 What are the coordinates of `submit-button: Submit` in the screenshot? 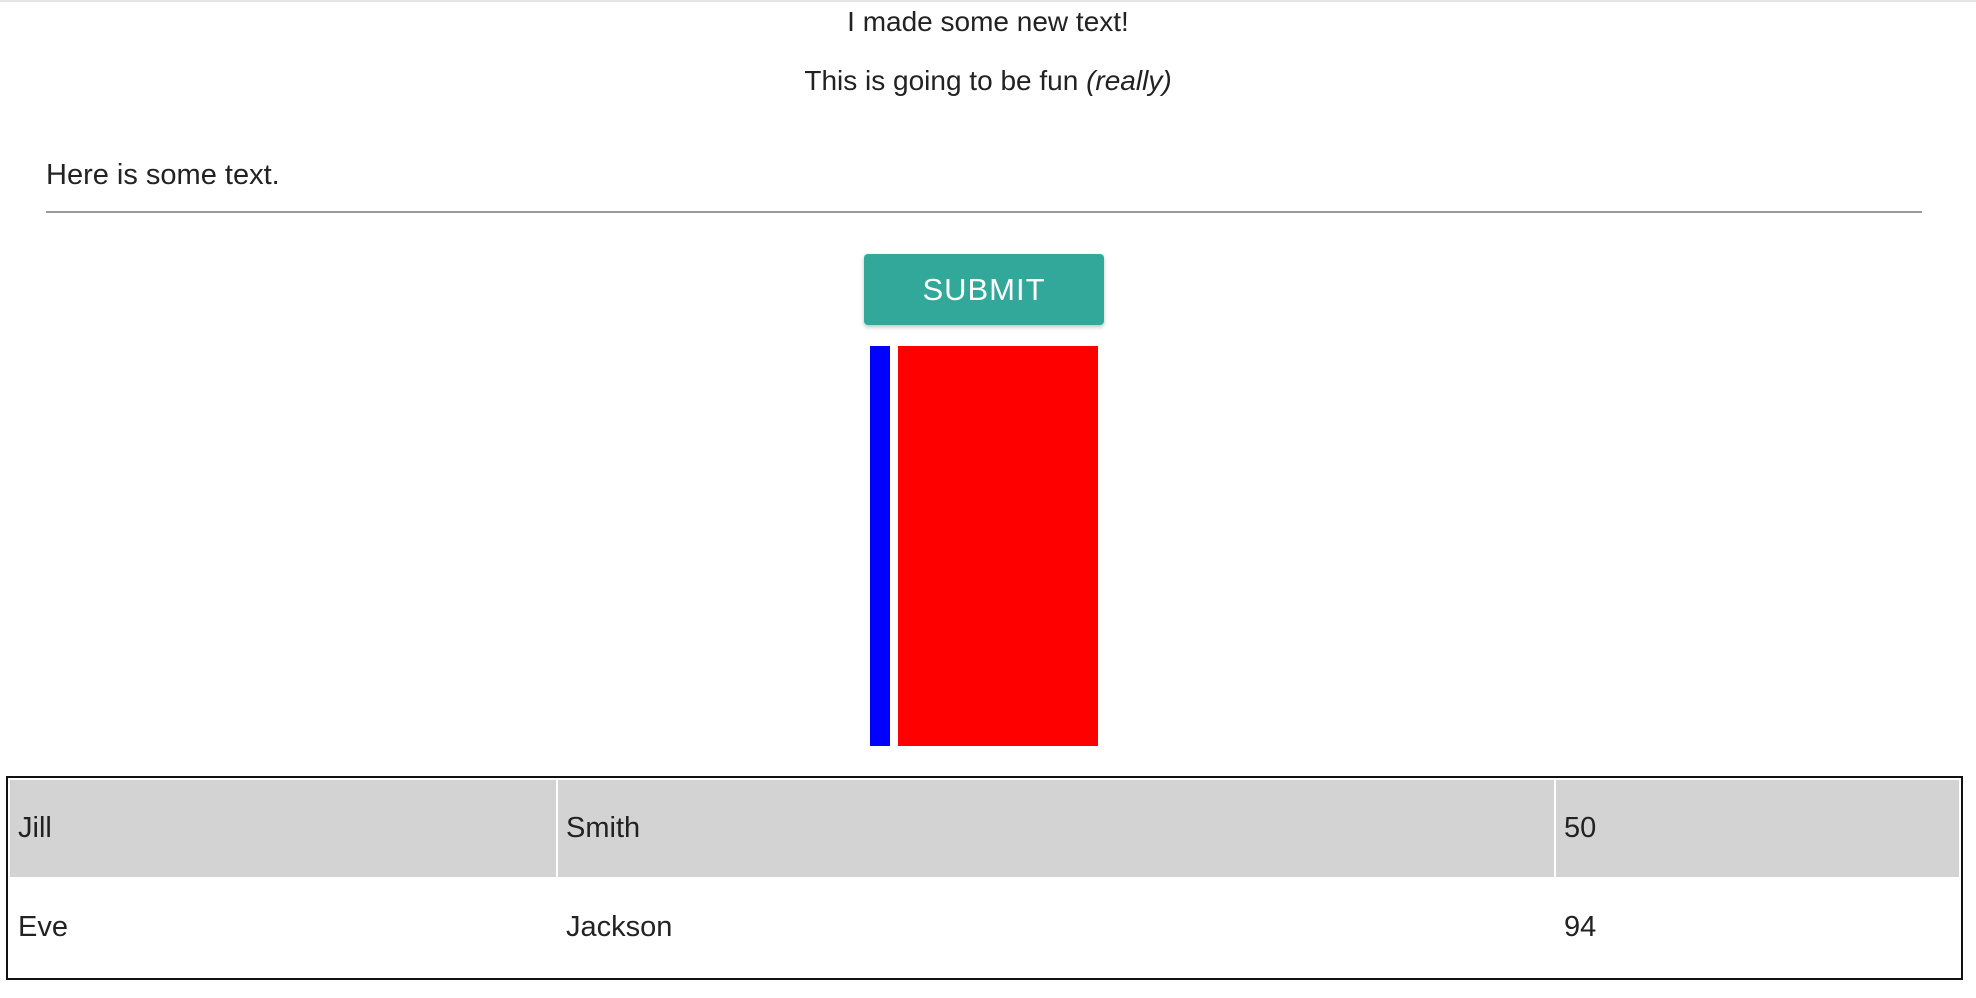 It's located at (984, 289).